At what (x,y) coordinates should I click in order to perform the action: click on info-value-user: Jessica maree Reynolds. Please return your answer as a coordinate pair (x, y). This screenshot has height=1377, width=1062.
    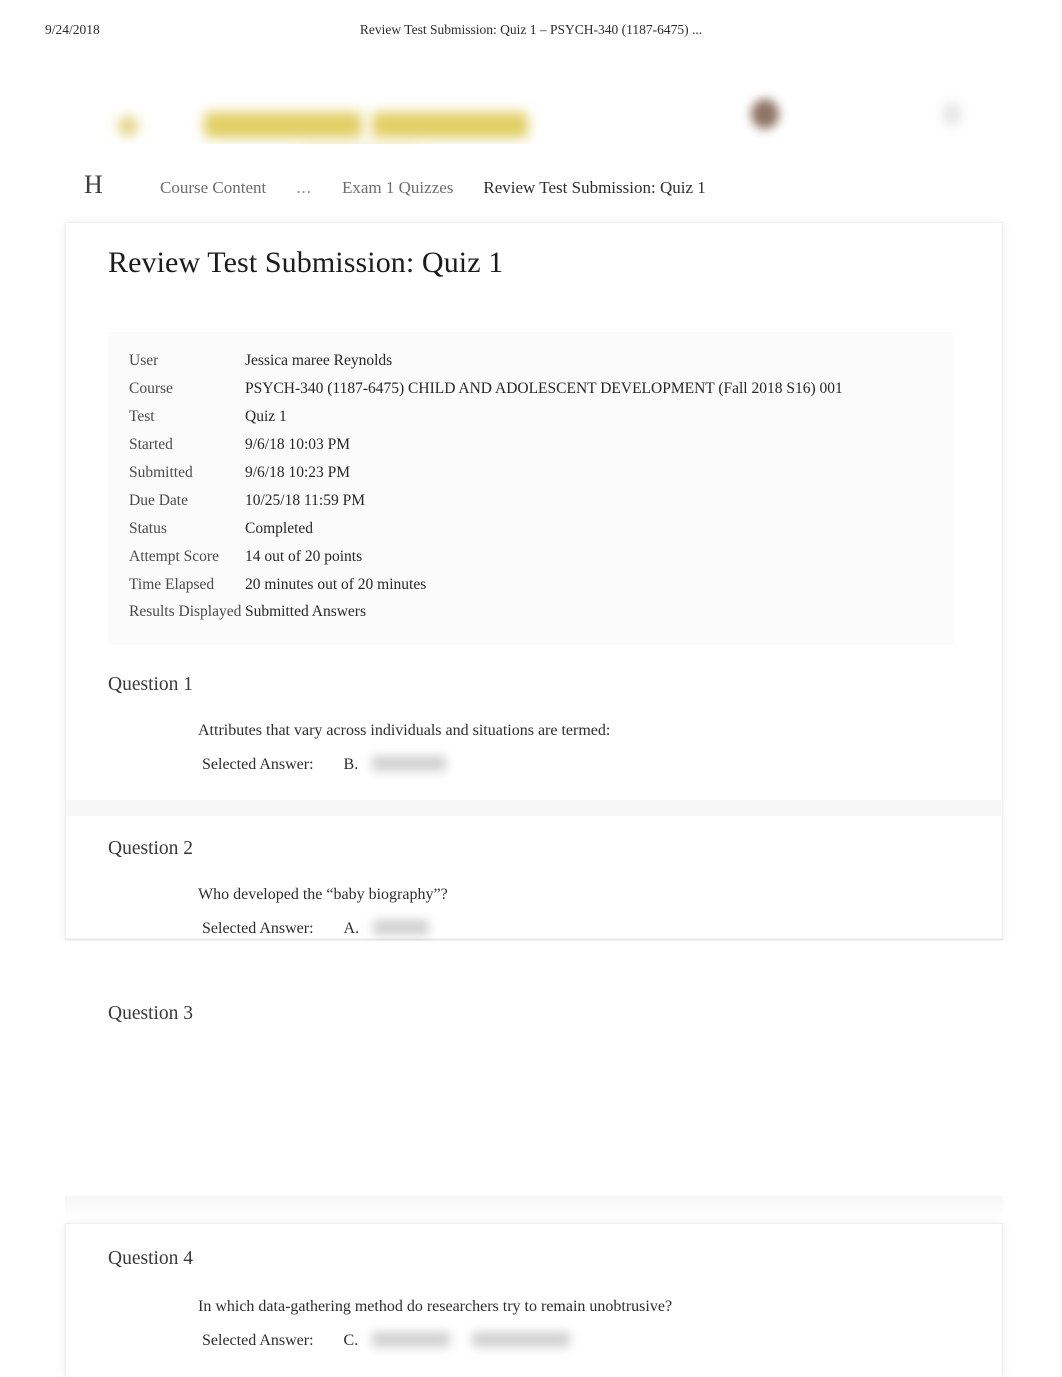
    Looking at the image, I should click on (319, 360).